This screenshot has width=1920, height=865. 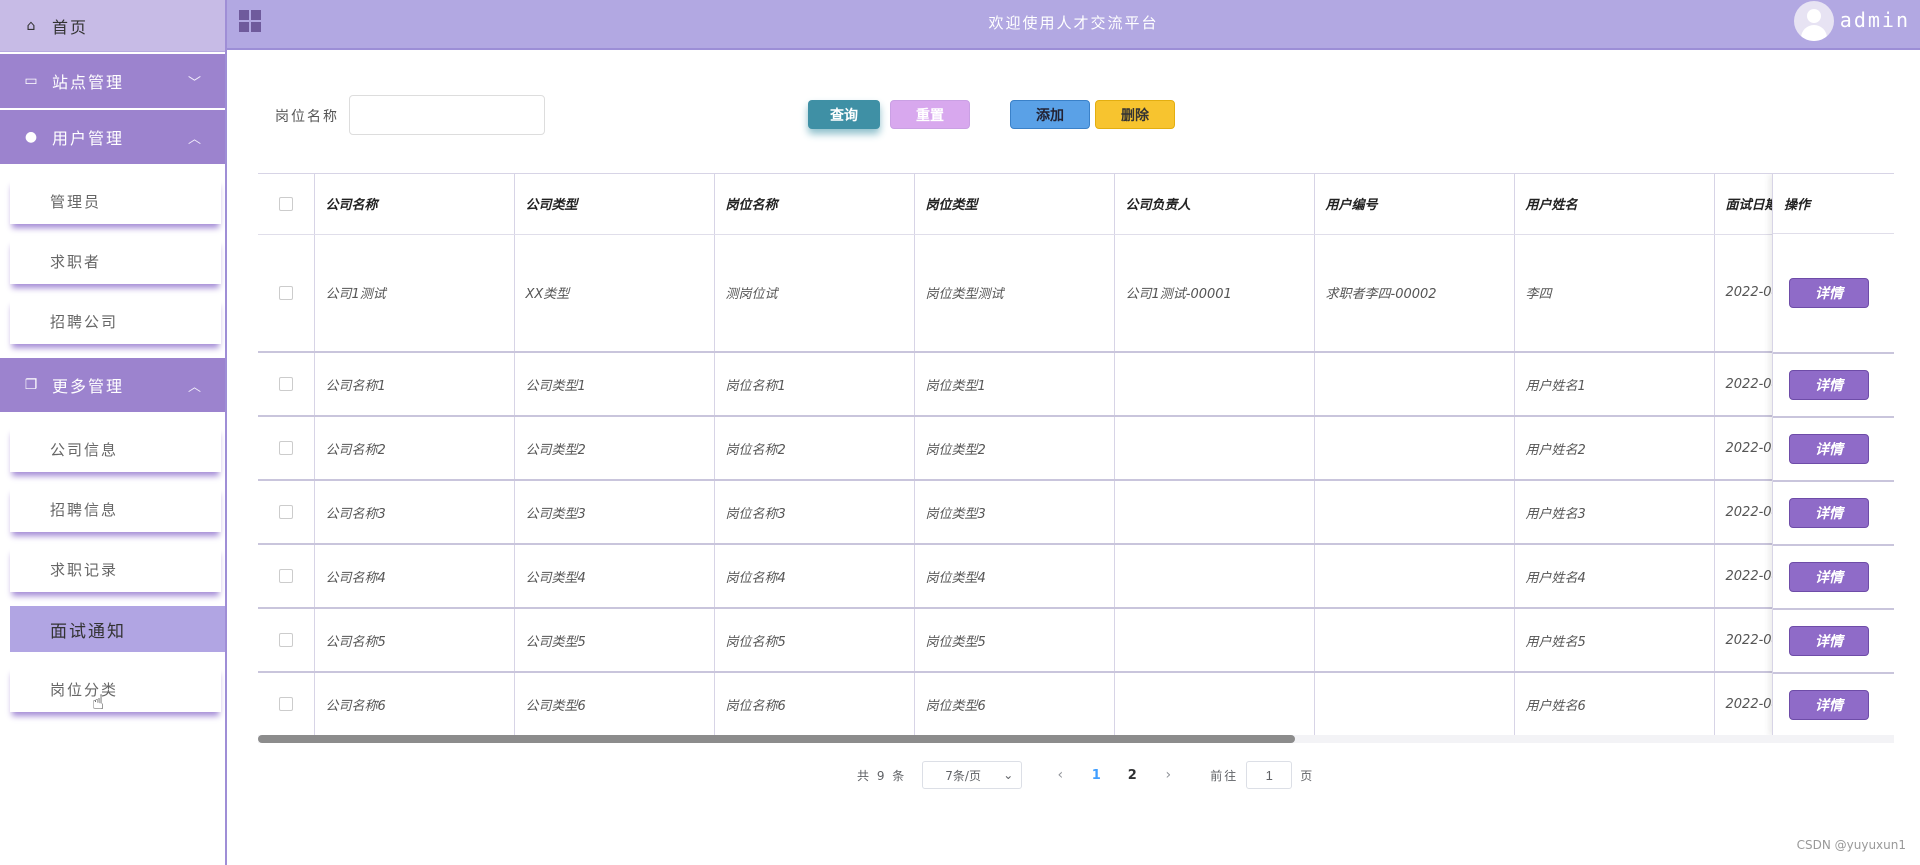 What do you see at coordinates (1014, 576) in the screenshot?
I see `table-cell: 岗位类型4` at bounding box center [1014, 576].